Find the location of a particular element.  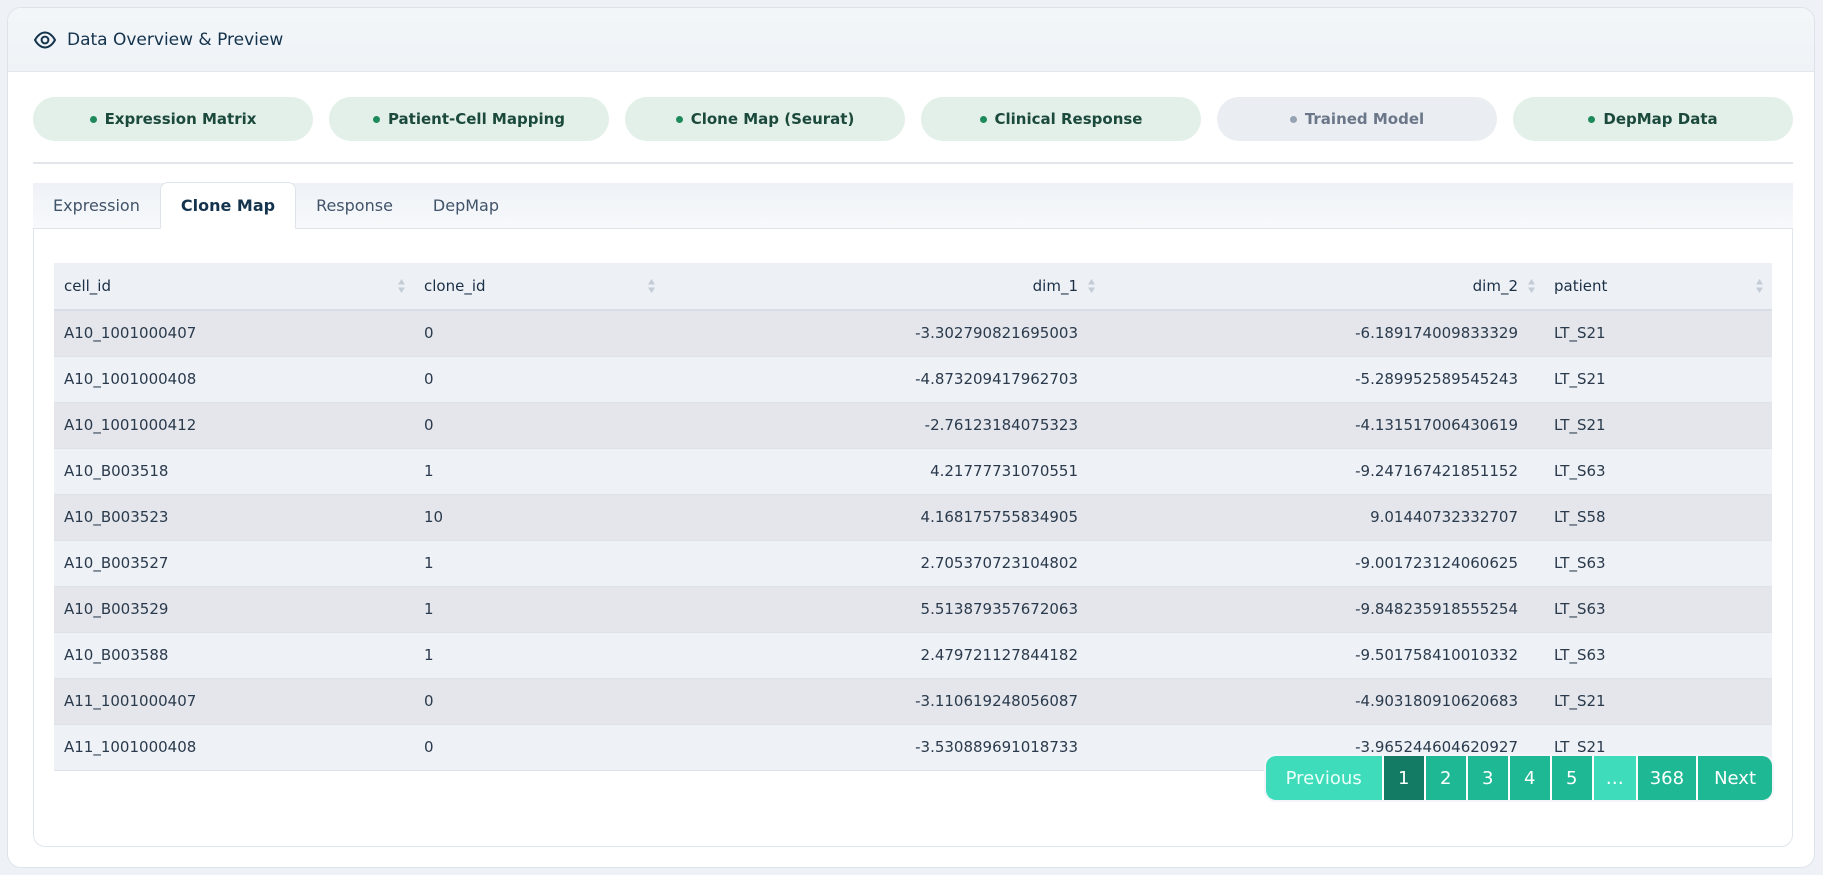

cell-id-cell: A10_B003588 is located at coordinates (234, 655).